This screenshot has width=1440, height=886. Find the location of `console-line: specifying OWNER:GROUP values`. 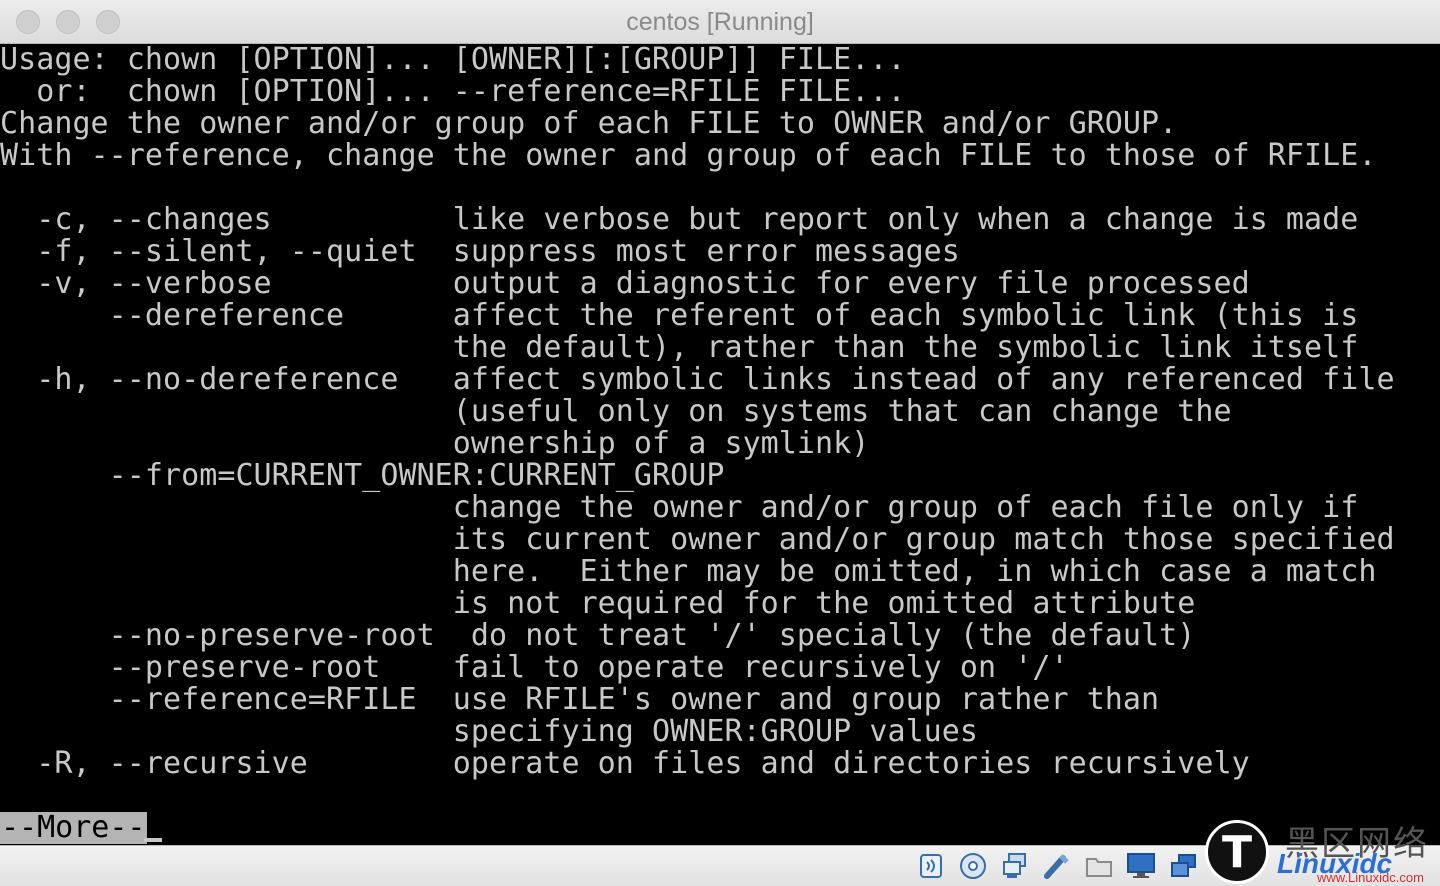

console-line: specifying OWNER:GROUP values is located at coordinates (489, 731).